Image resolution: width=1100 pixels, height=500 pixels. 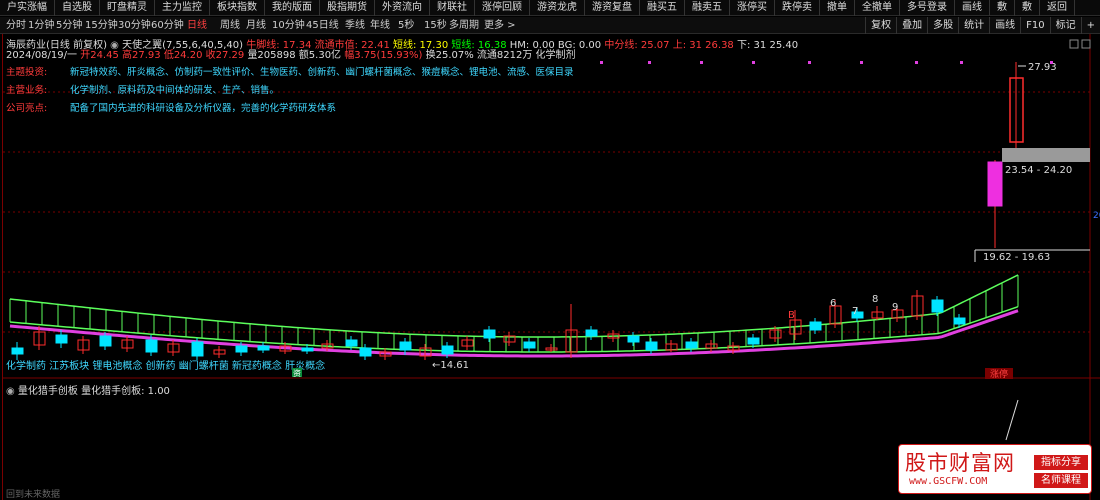 What do you see at coordinates (911, 25) in the screenshot?
I see `chart-tool-button: 叠加` at bounding box center [911, 25].